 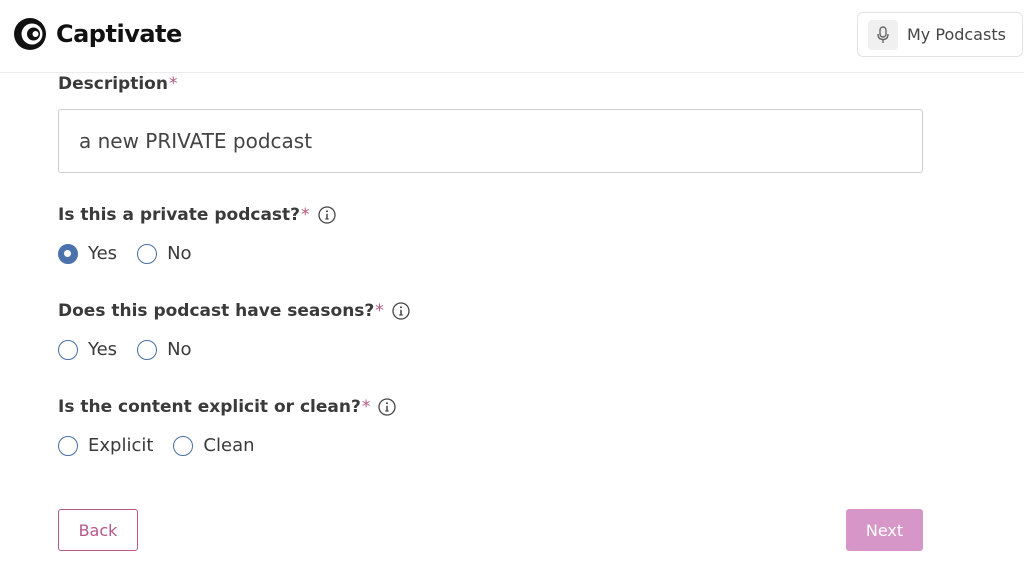 I want to click on private-no-label: No, so click(x=179, y=253).